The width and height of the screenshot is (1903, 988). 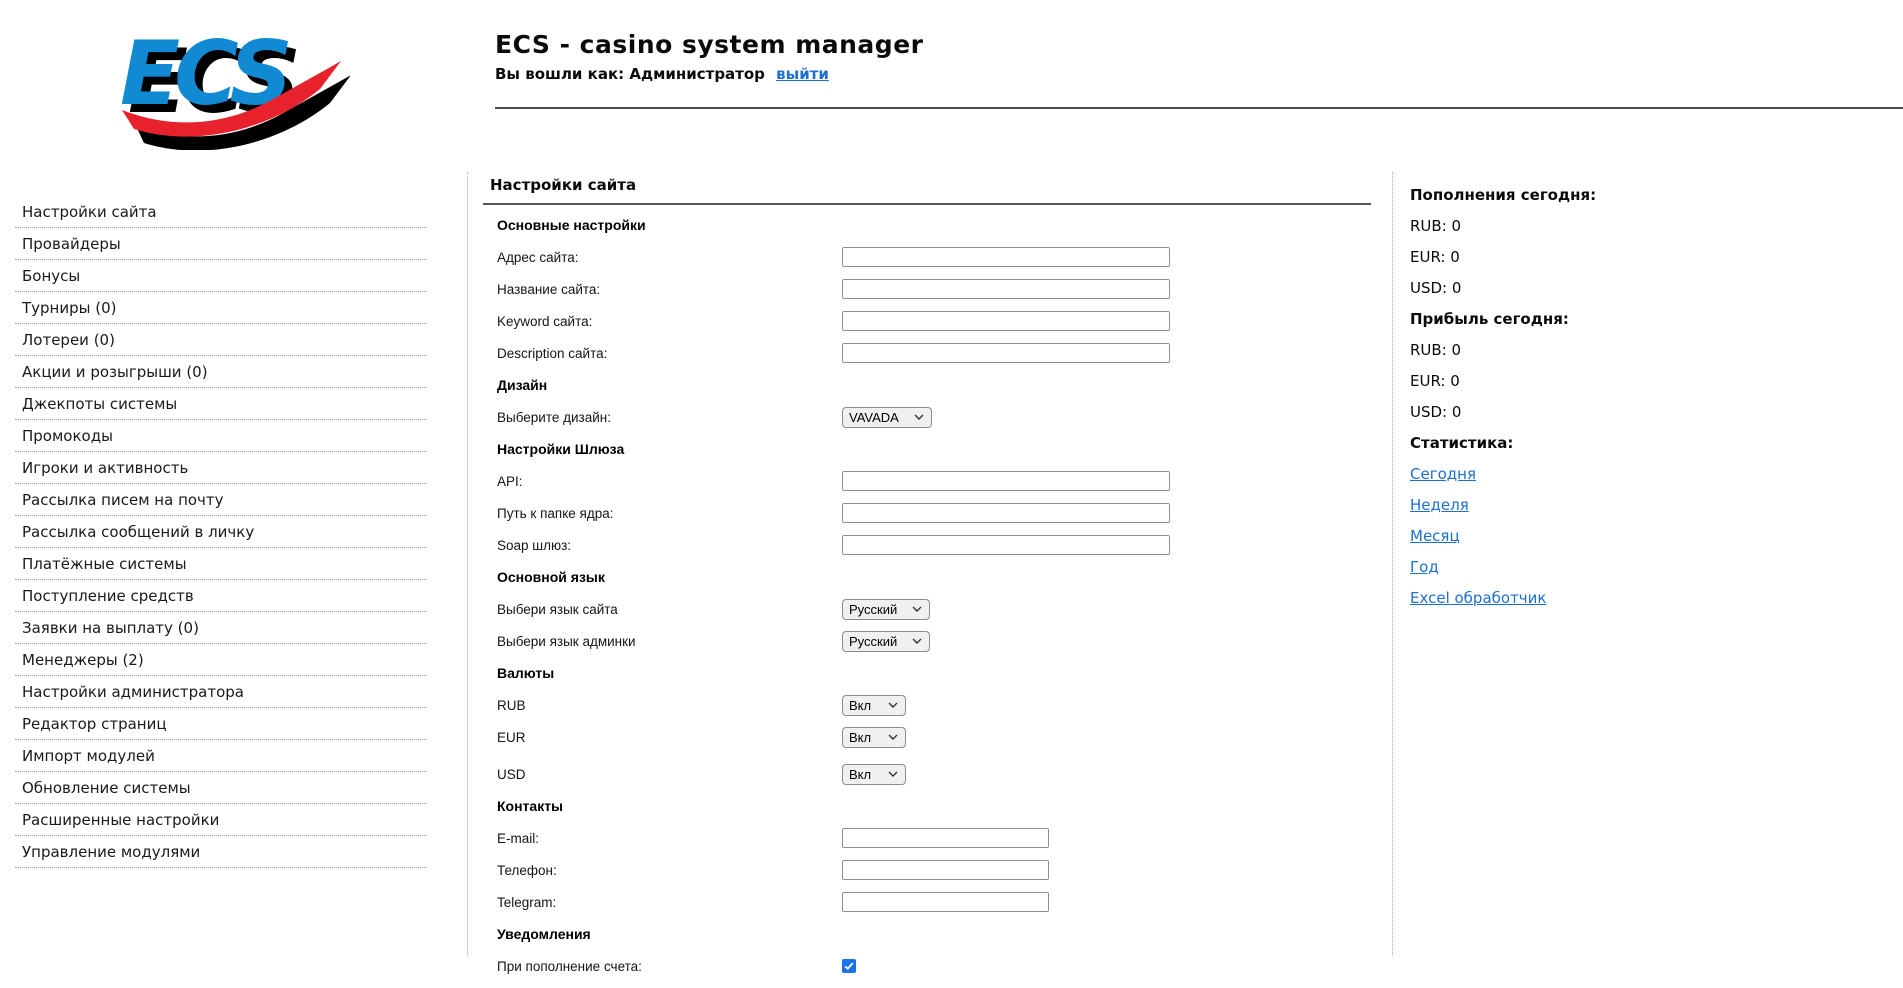 What do you see at coordinates (221, 308) in the screenshot?
I see `sidebar-item-tournaments: Турниры (0)` at bounding box center [221, 308].